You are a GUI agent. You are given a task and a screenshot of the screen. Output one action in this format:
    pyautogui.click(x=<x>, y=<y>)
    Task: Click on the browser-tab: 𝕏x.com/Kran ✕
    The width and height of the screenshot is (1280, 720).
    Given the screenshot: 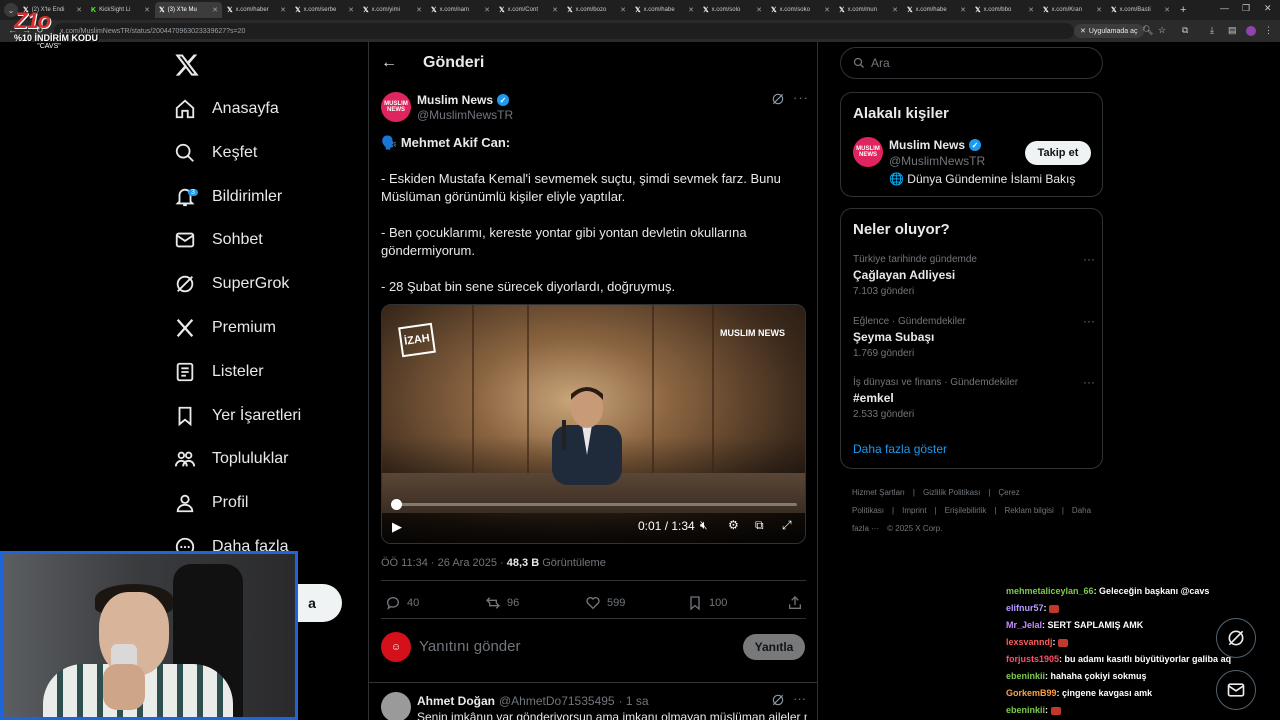 What is the action you would take?
    pyautogui.click(x=1072, y=10)
    